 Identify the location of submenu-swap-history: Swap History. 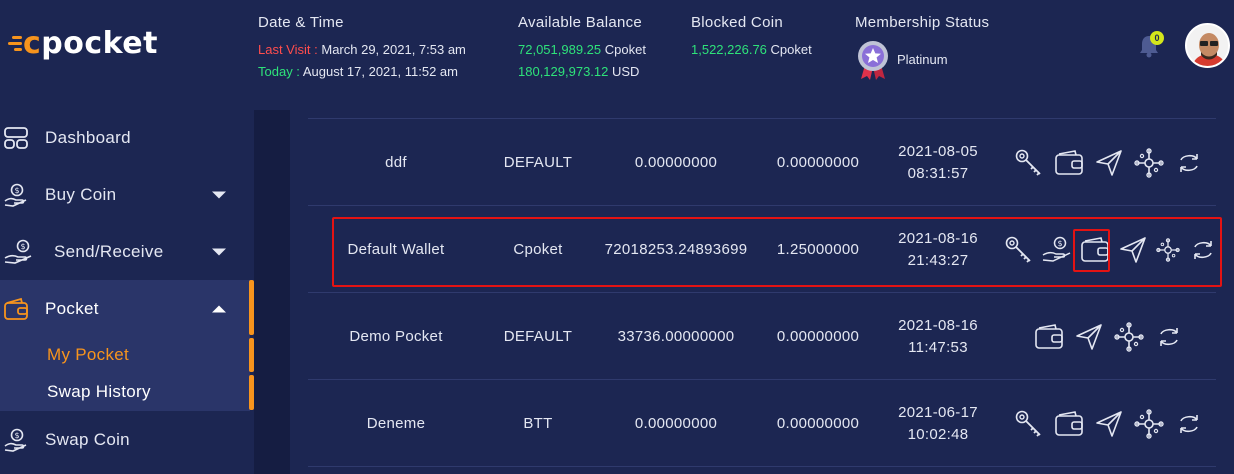
(99, 392).